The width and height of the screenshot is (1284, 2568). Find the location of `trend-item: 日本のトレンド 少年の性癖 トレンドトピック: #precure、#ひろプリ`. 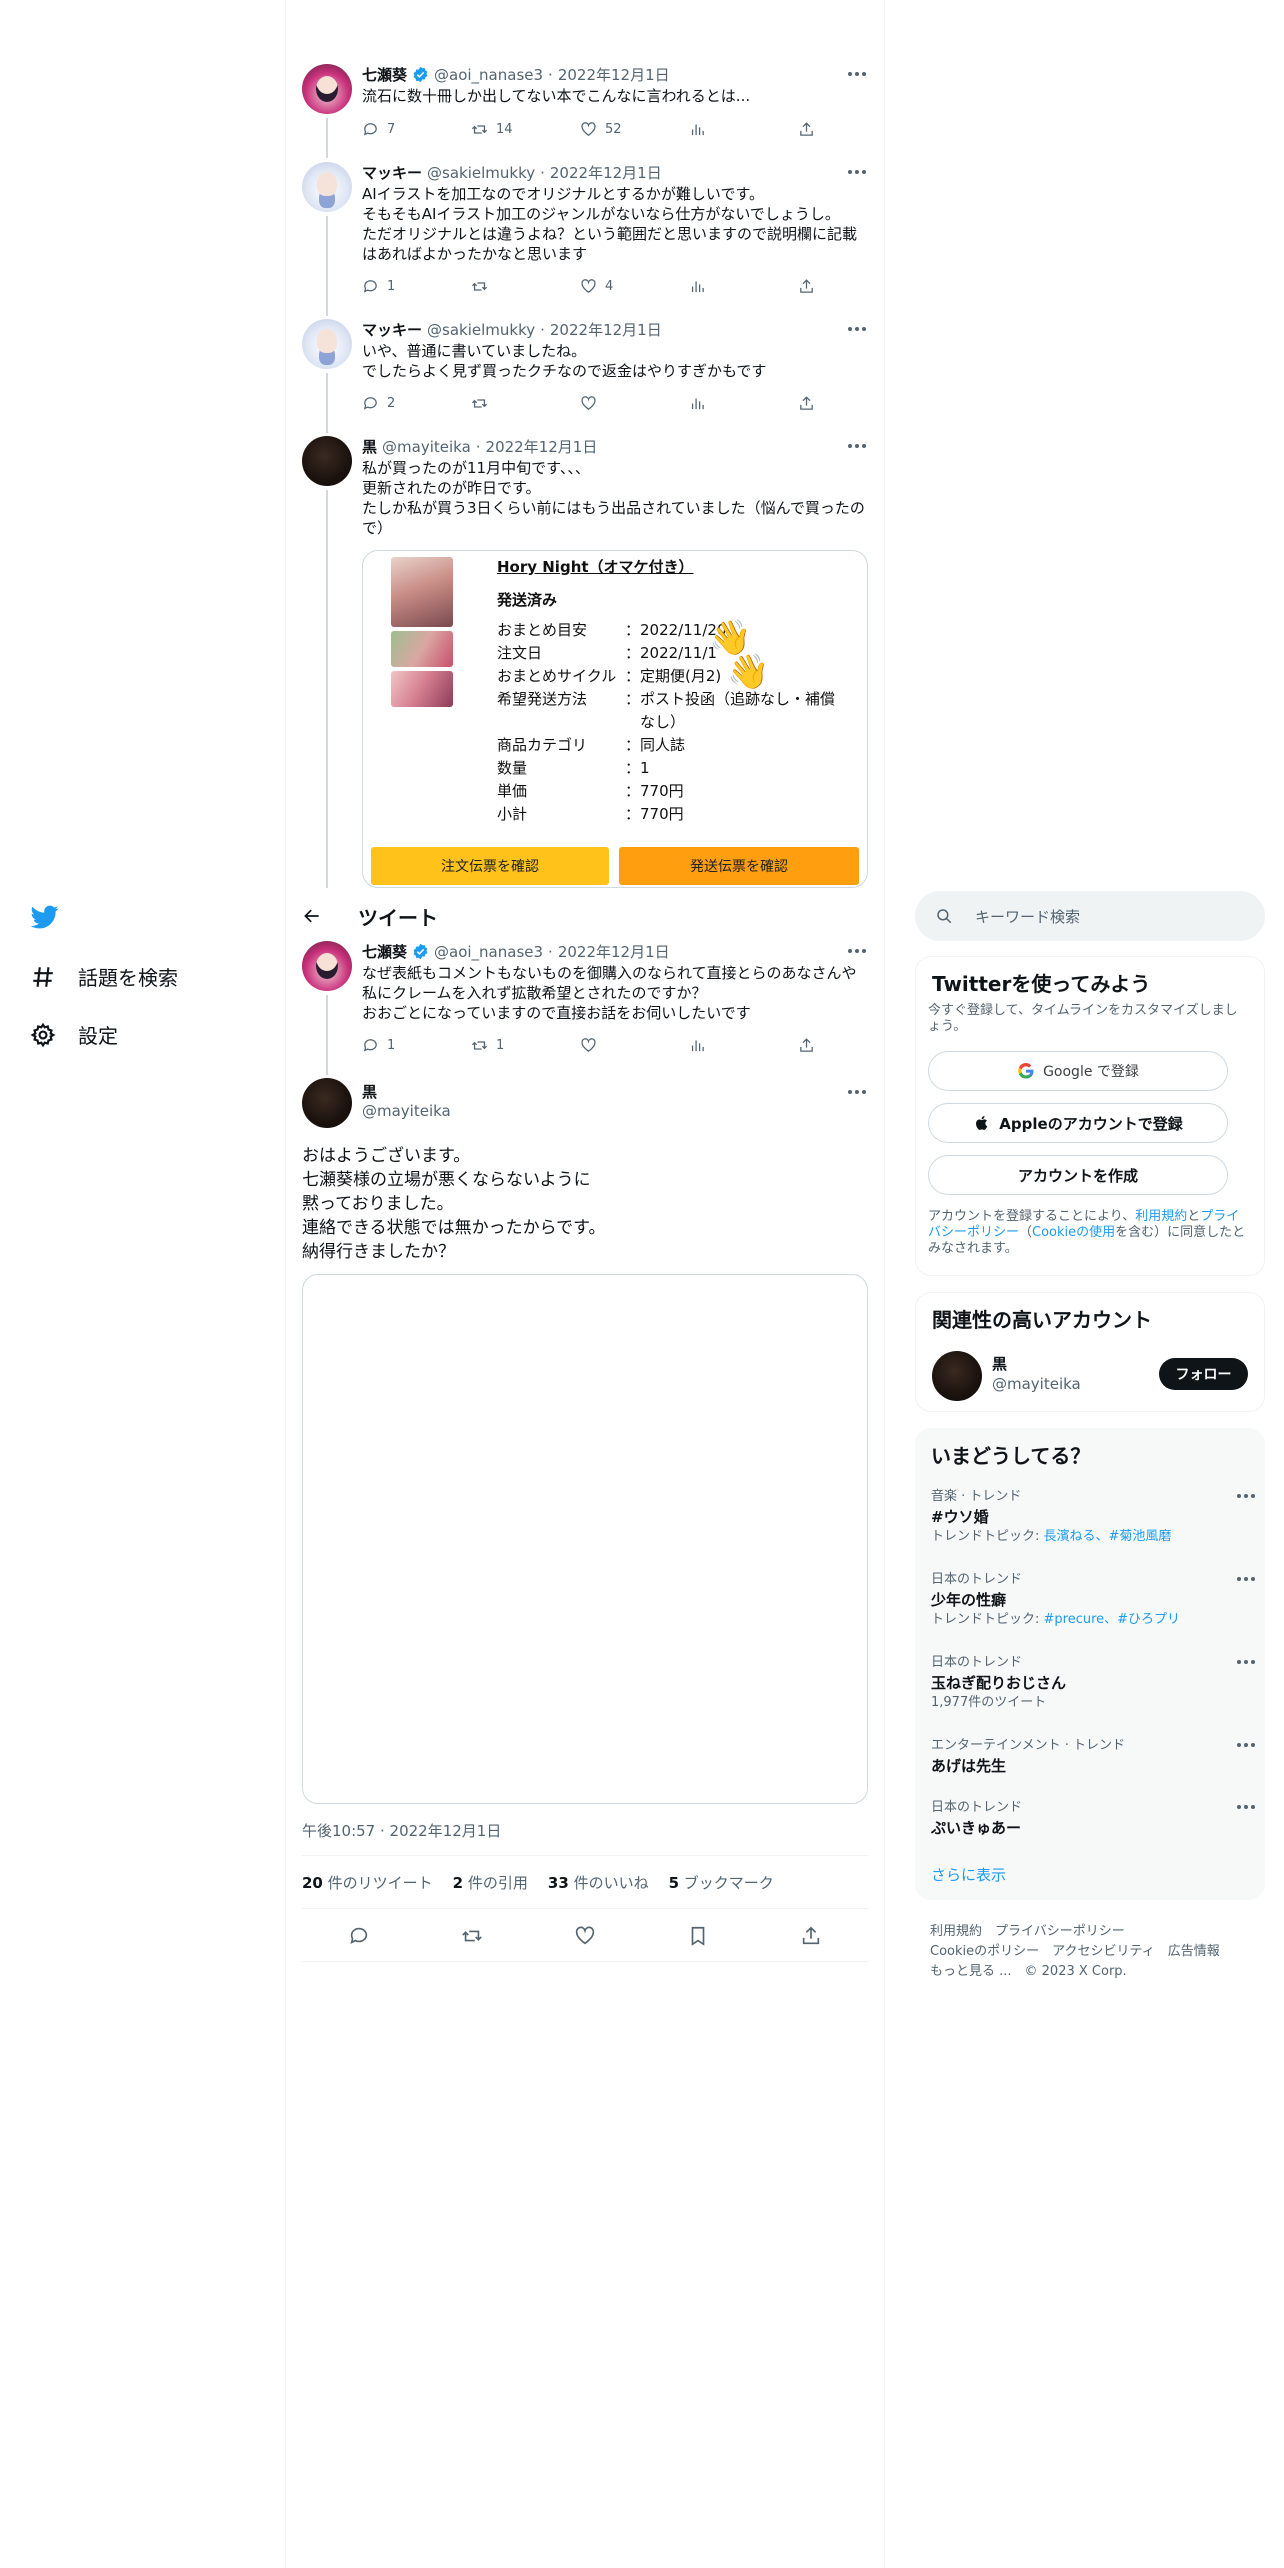

trend-item: 日本のトレンド 少年の性癖 トレンドトピック: #precure、#ひろプリ is located at coordinates (1093, 1600).